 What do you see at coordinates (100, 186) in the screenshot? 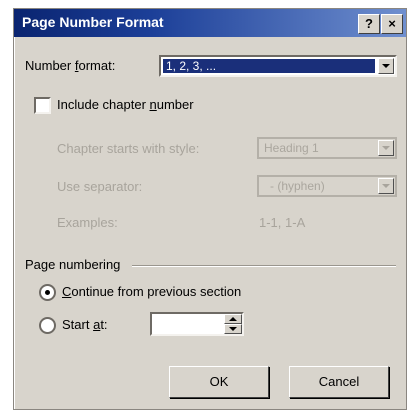
I see `separator-label: Use separator:` at bounding box center [100, 186].